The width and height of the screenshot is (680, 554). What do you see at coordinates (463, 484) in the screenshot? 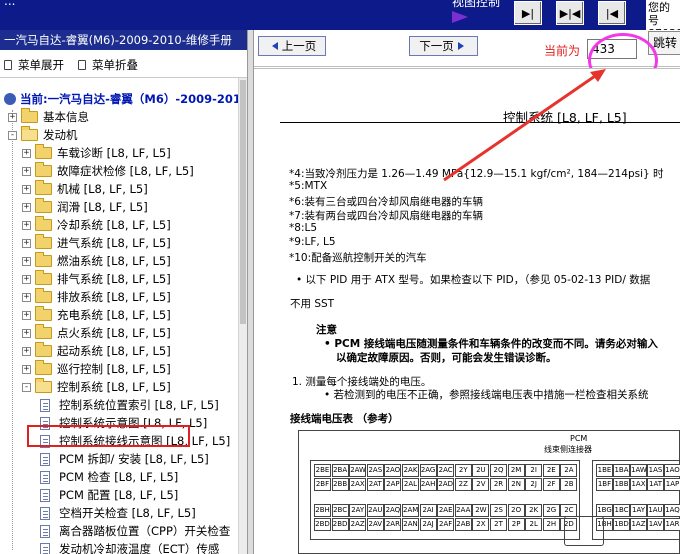
I see `connector-pin: 2Z` at bounding box center [463, 484].